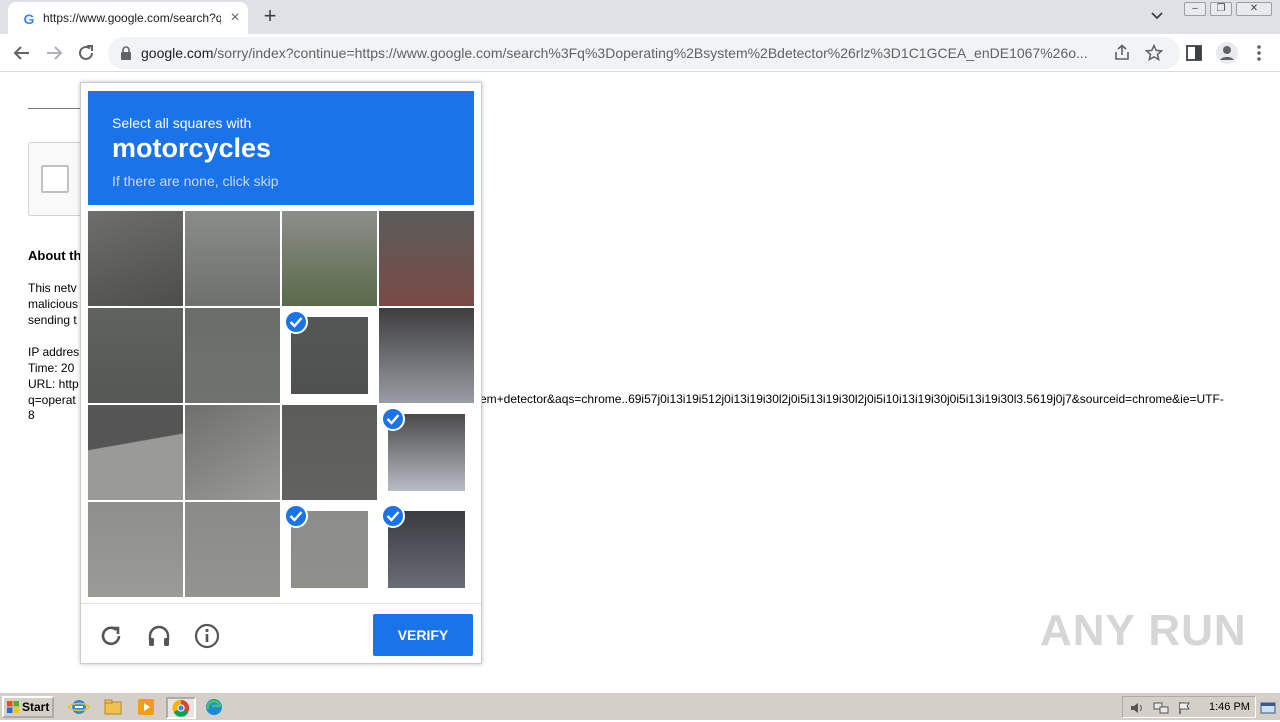 The height and width of the screenshot is (722, 1280). What do you see at coordinates (281, 633) in the screenshot?
I see `challenge-footer: VERIFY` at bounding box center [281, 633].